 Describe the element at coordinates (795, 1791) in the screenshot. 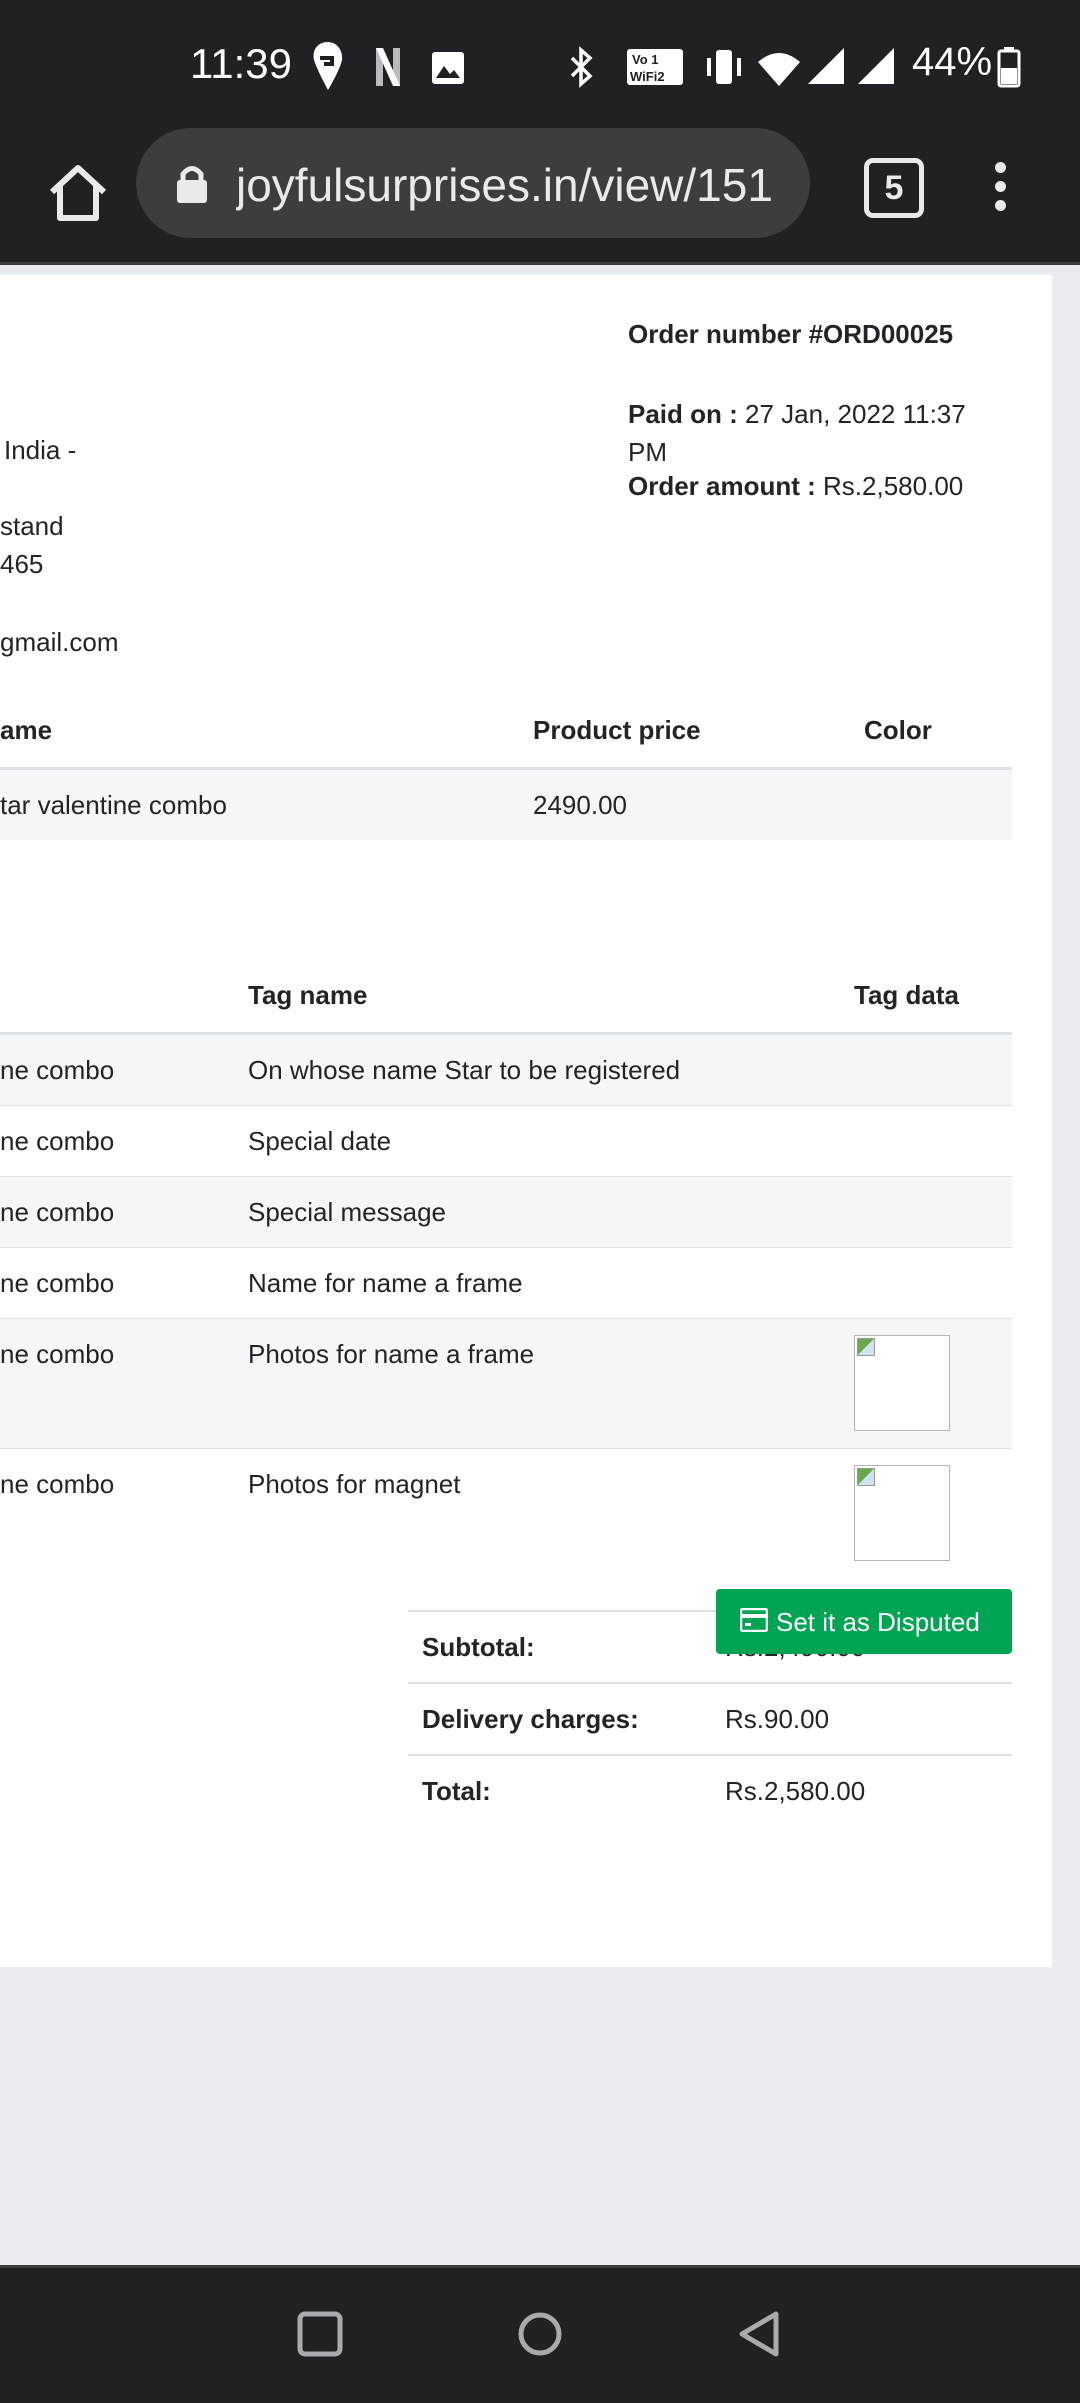

I see `total-value: Rs.2,580.00` at that location.